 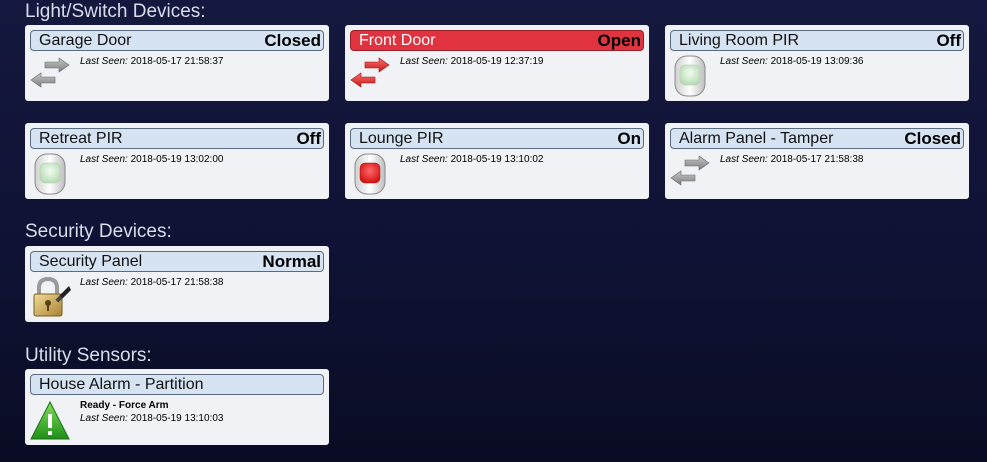 What do you see at coordinates (291, 261) in the screenshot?
I see `device-state: Normal` at bounding box center [291, 261].